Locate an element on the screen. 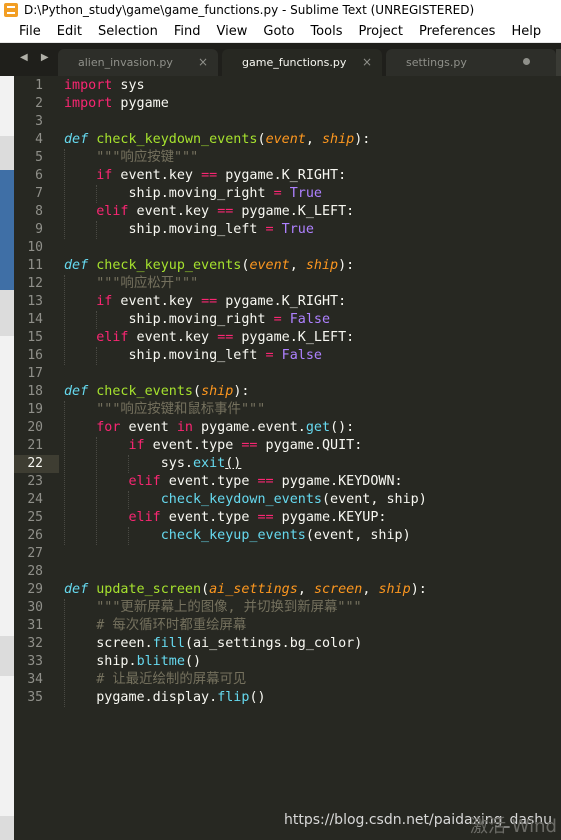 This screenshot has height=840, width=561. tab-game-functions: game_functions.py × is located at coordinates (302, 62).